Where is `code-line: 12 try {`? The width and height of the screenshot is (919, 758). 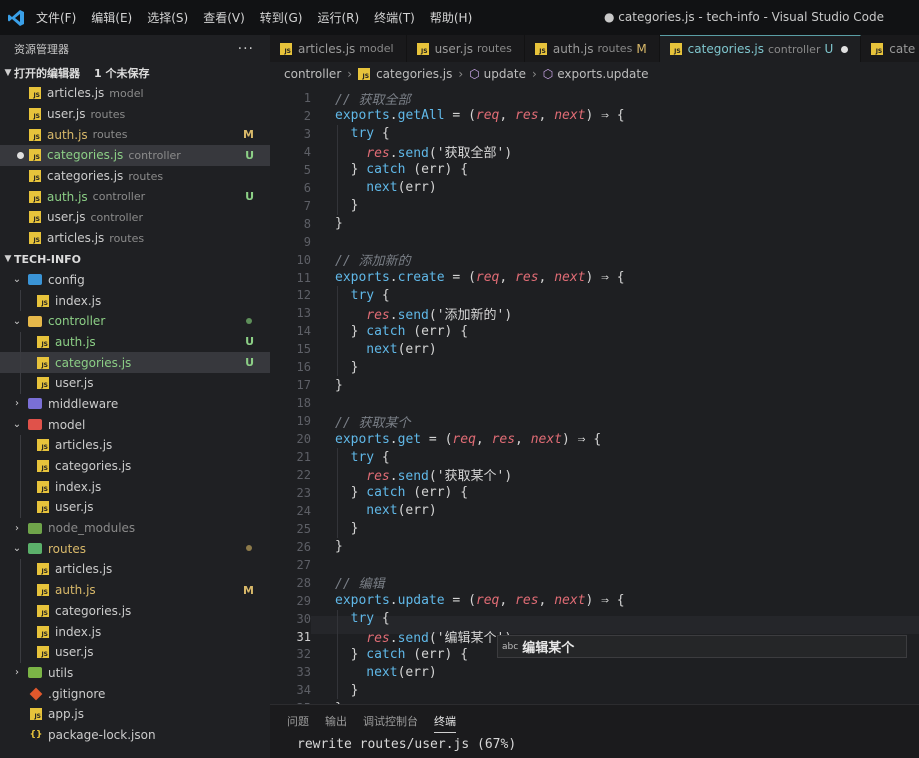
code-line: 12 try { is located at coordinates (594, 295).